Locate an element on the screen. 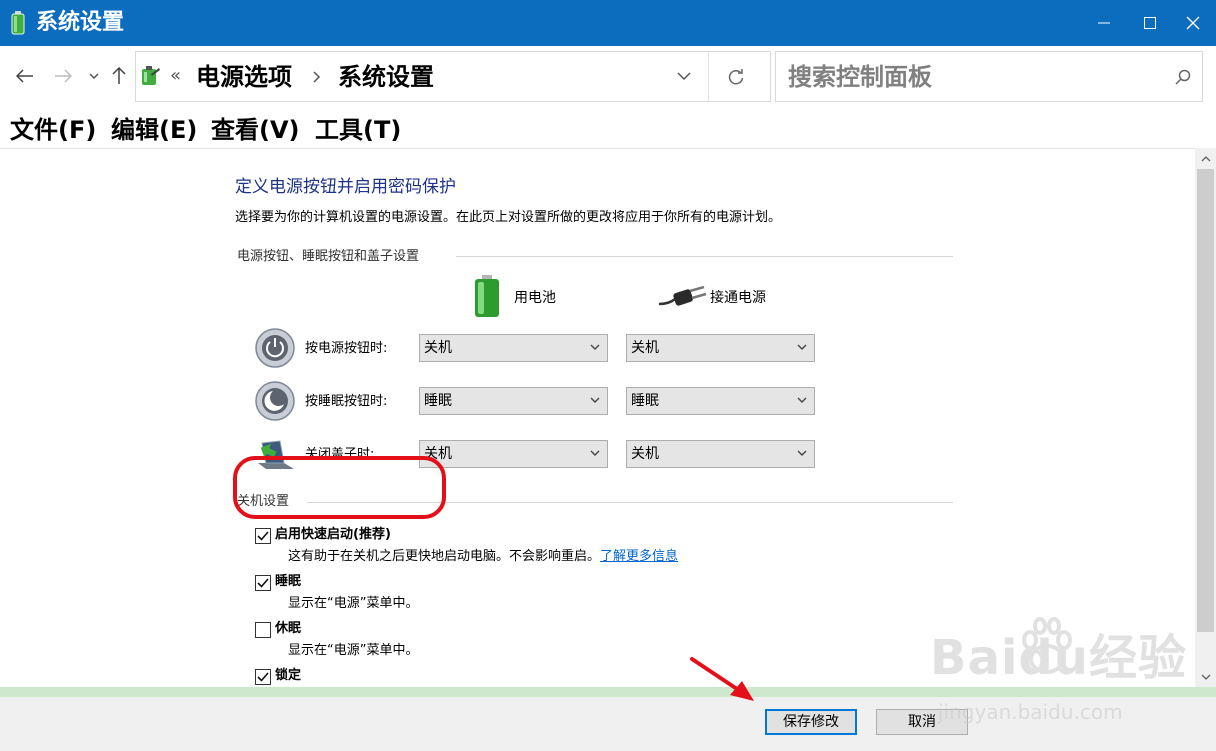 Image resolution: width=1216 pixels, height=751 pixels. search-input: 搜索控制面板 is located at coordinates (860, 77).